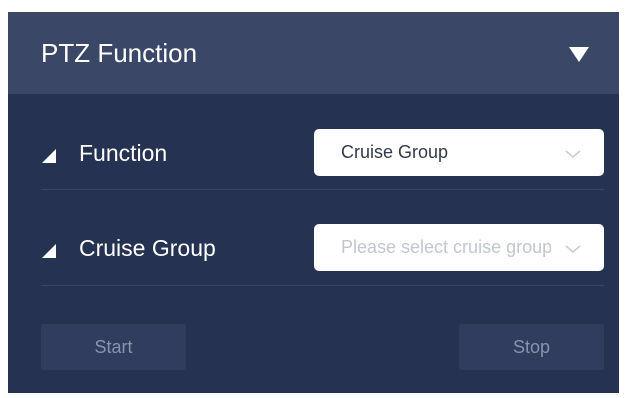 The height and width of the screenshot is (398, 627). What do you see at coordinates (446, 247) in the screenshot?
I see `cruise-group-select-placeholder: Please select cruise group` at bounding box center [446, 247].